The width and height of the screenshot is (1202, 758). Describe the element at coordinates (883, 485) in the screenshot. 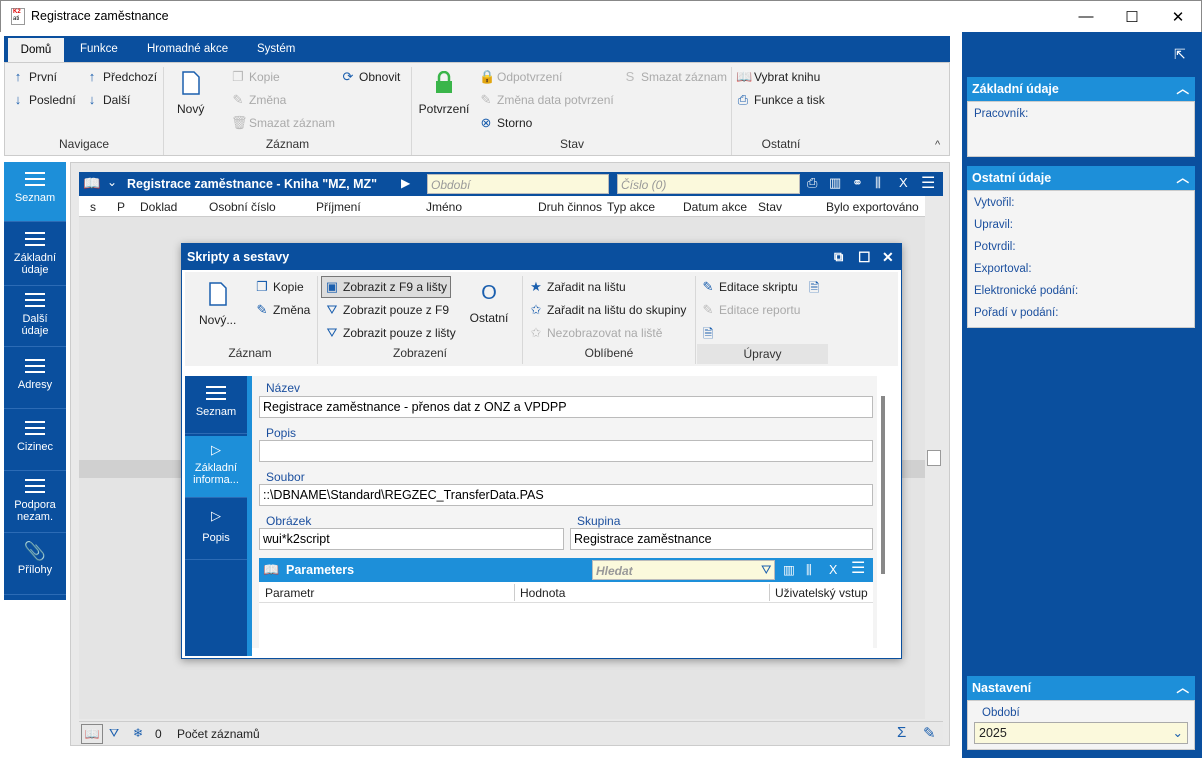

I see `form-scrollbar` at that location.